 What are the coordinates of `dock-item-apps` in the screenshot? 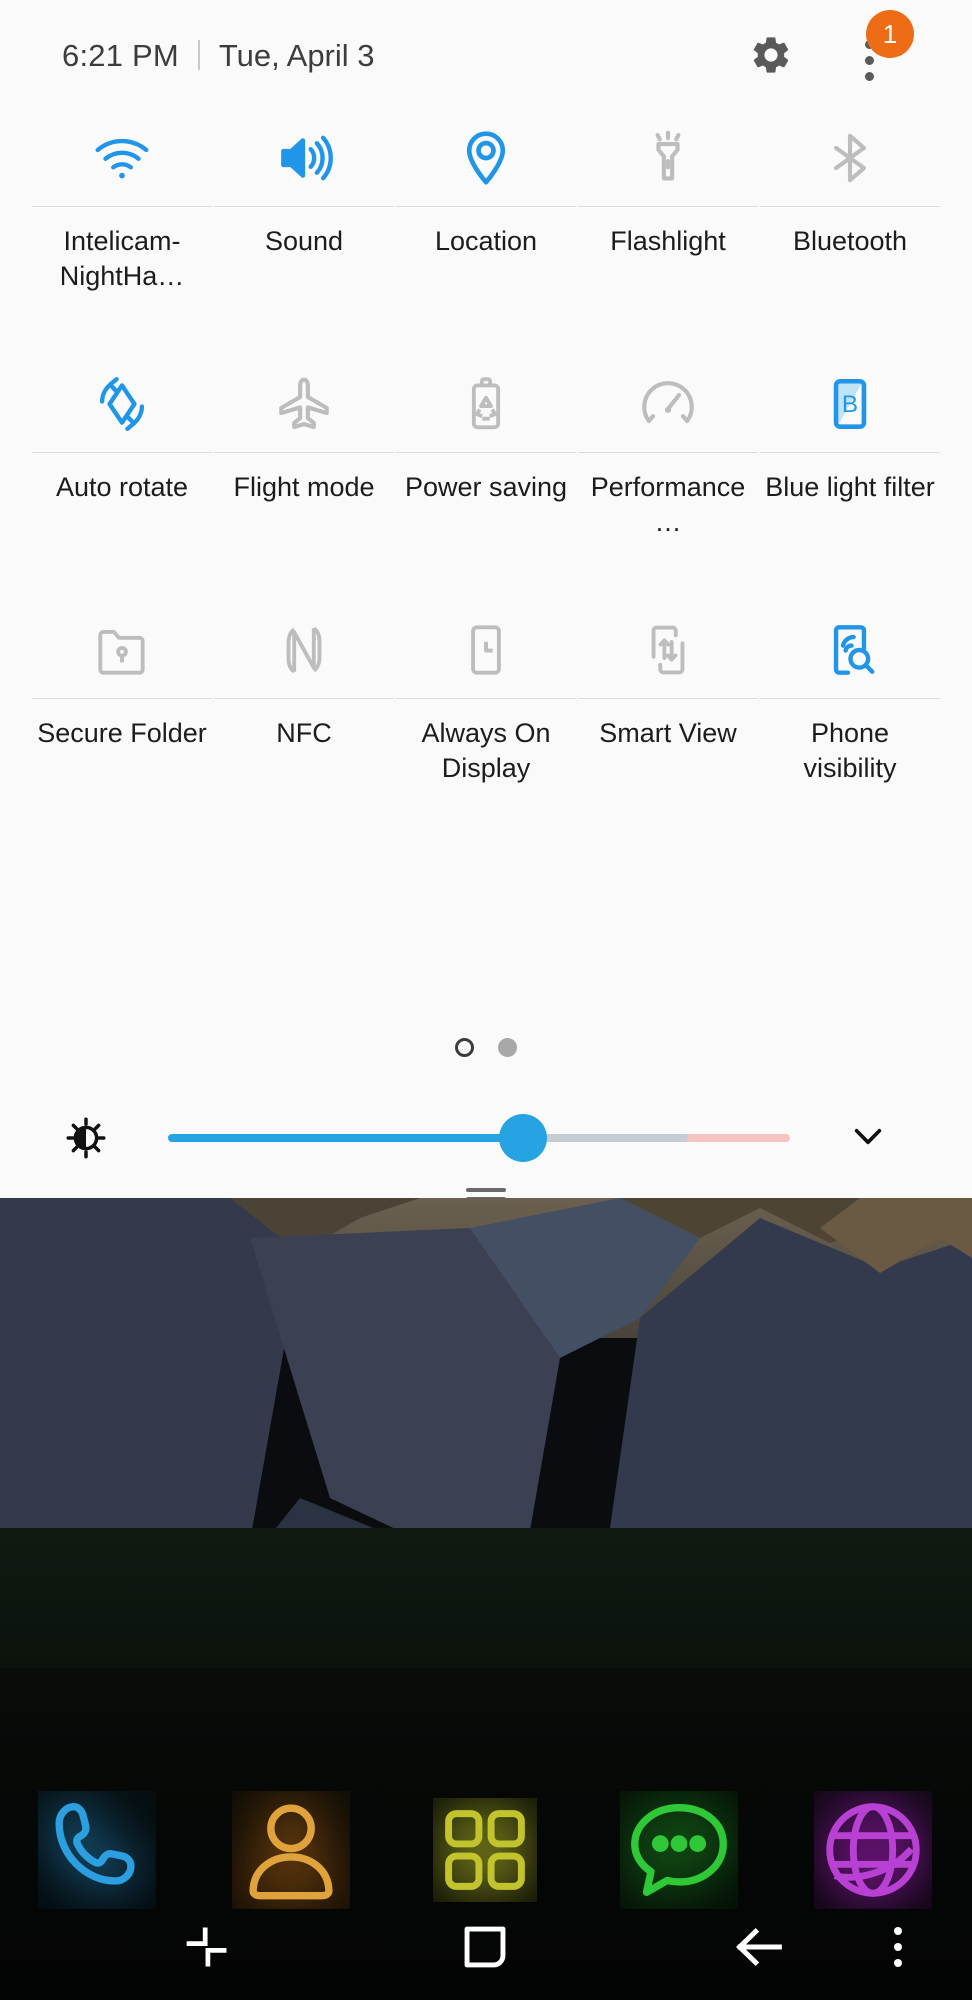 It's located at (485, 1850).